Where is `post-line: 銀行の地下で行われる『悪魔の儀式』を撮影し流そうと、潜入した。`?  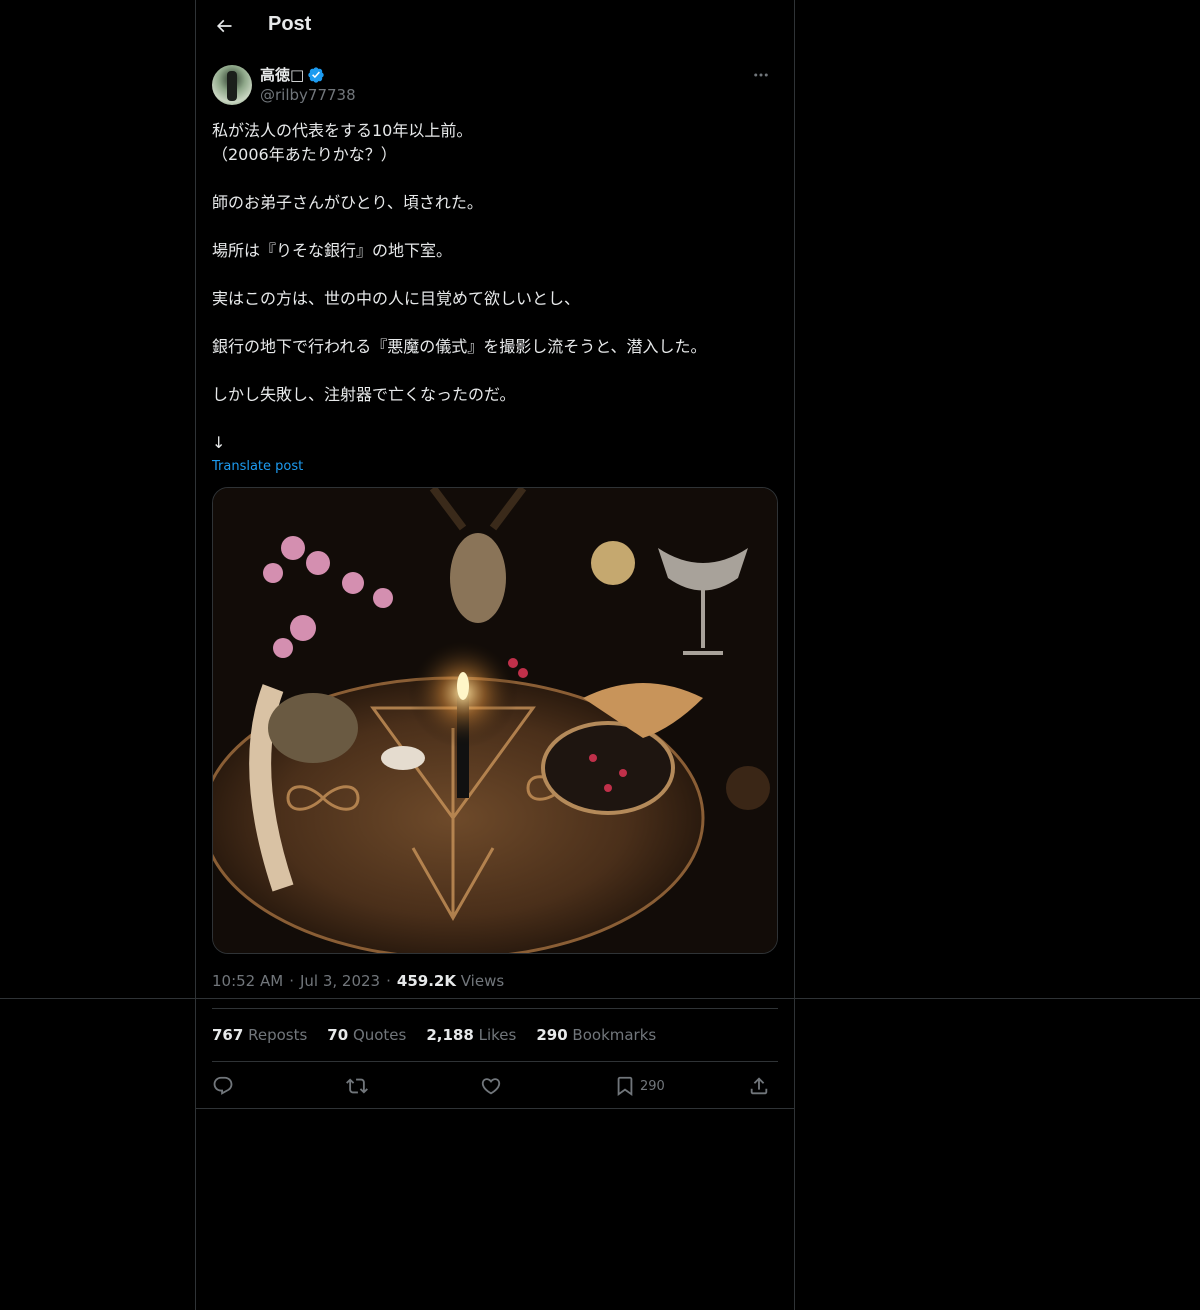
post-line: 銀行の地下で行われる『悪魔の儀式』を撮影し流そうと、潜入した。 is located at coordinates (459, 346).